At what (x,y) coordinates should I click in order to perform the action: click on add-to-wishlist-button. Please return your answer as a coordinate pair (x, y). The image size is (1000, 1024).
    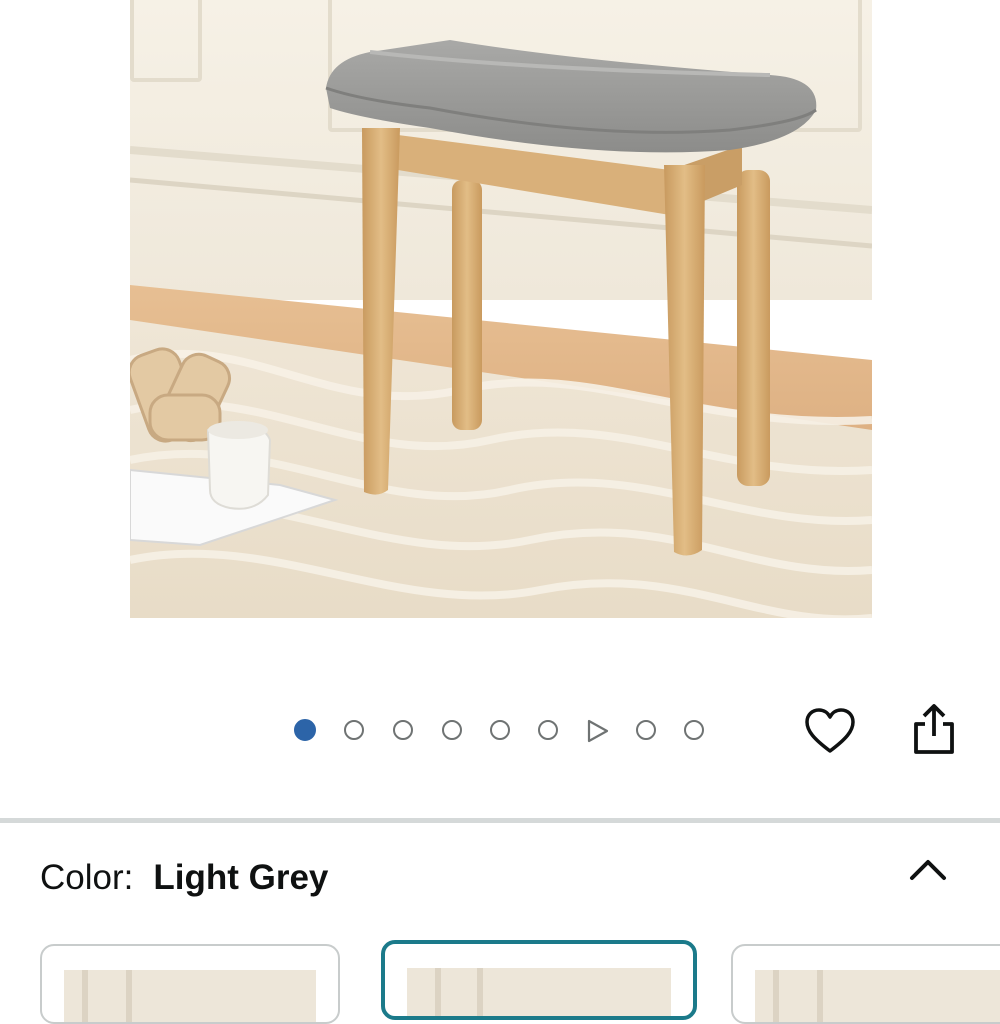
    Looking at the image, I should click on (830, 731).